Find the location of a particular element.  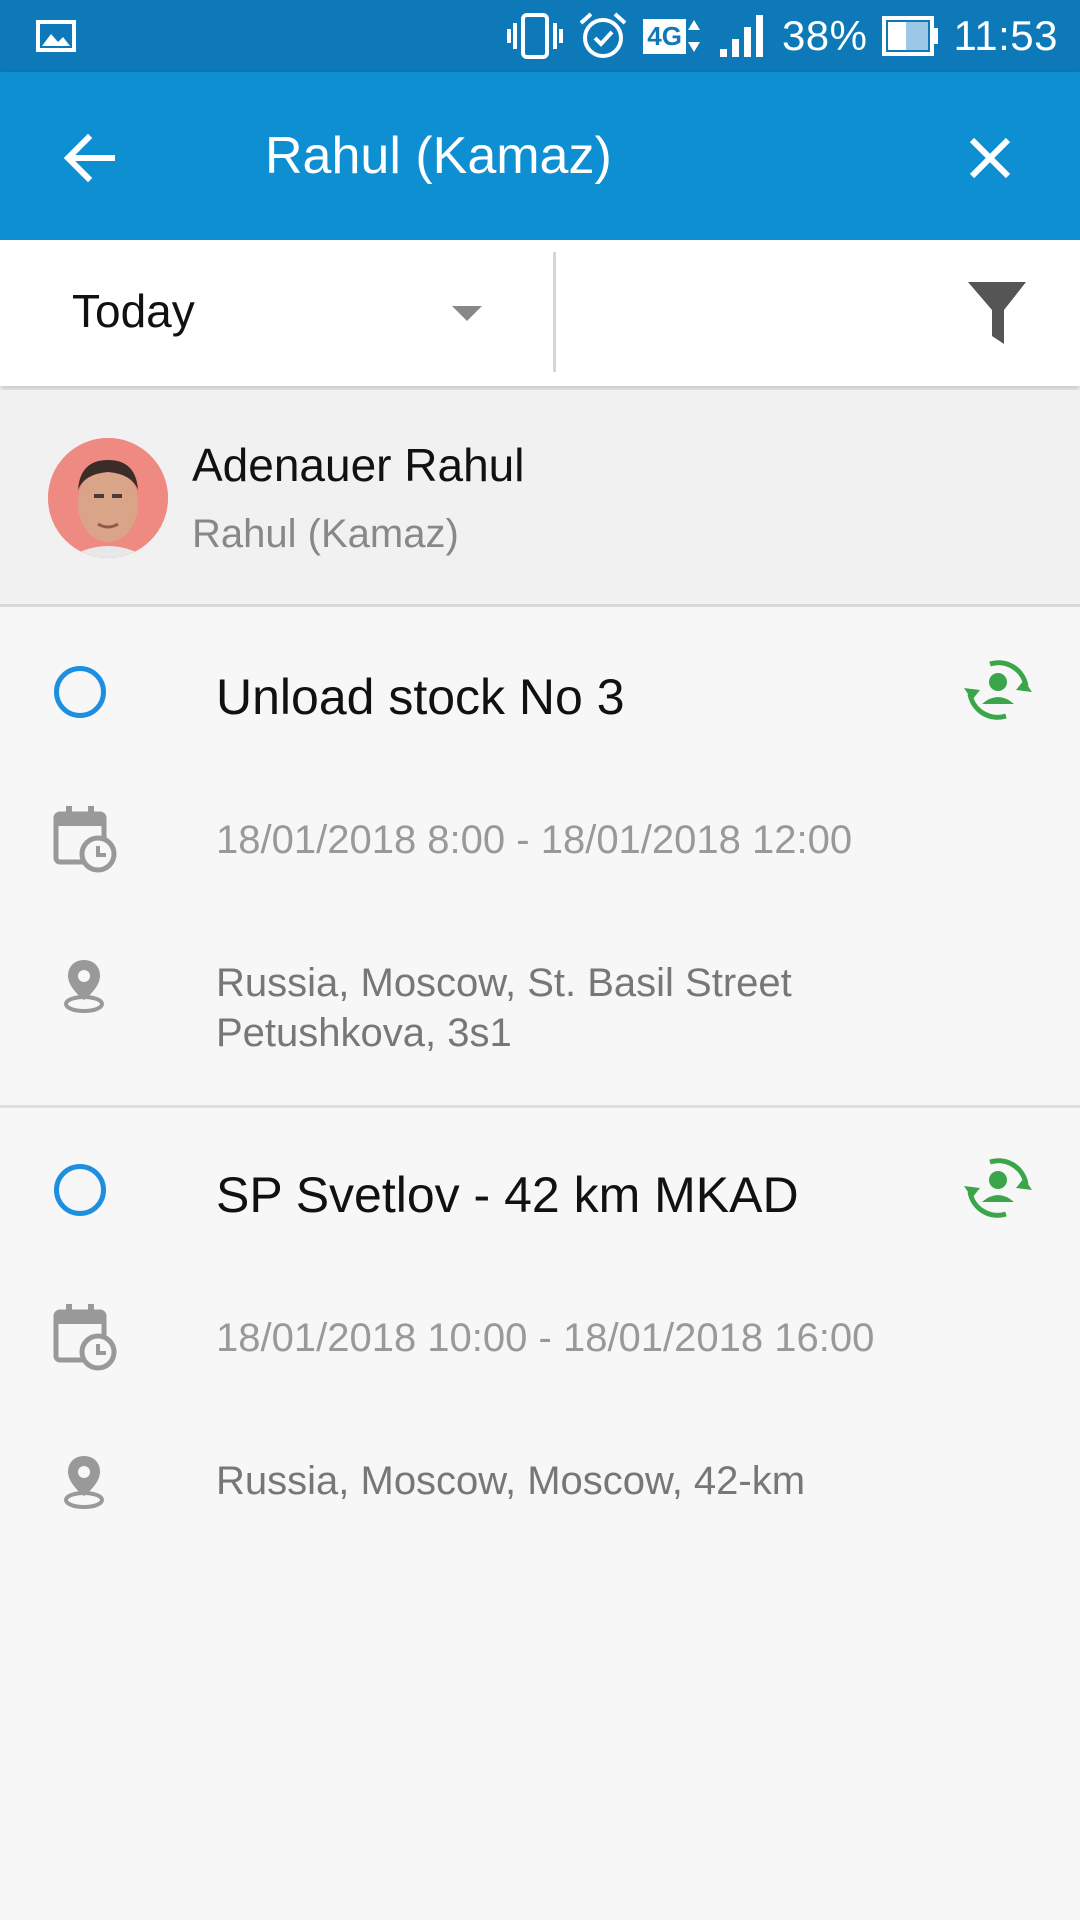

page-title: Rahul (Kamaz) is located at coordinates (438, 156).